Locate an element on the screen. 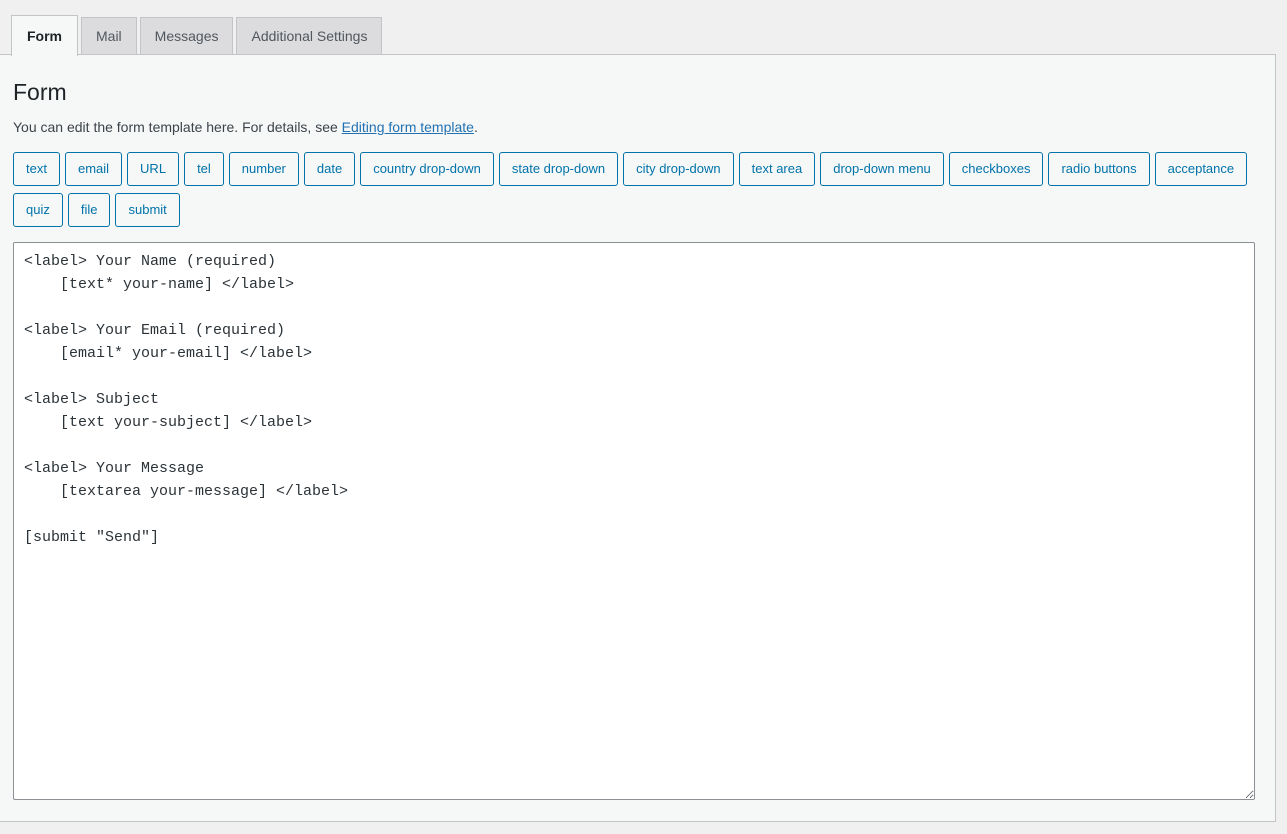 The width and height of the screenshot is (1287, 834). tab-mail: Mail is located at coordinates (109, 36).